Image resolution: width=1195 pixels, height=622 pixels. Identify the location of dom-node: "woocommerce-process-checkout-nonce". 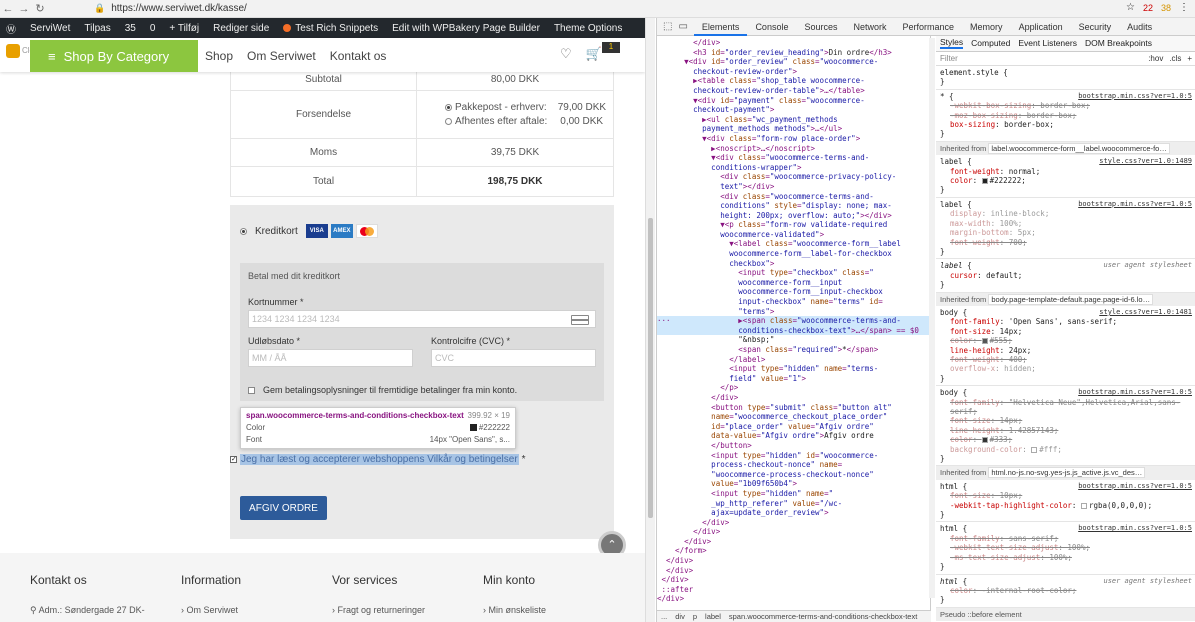
(793, 475).